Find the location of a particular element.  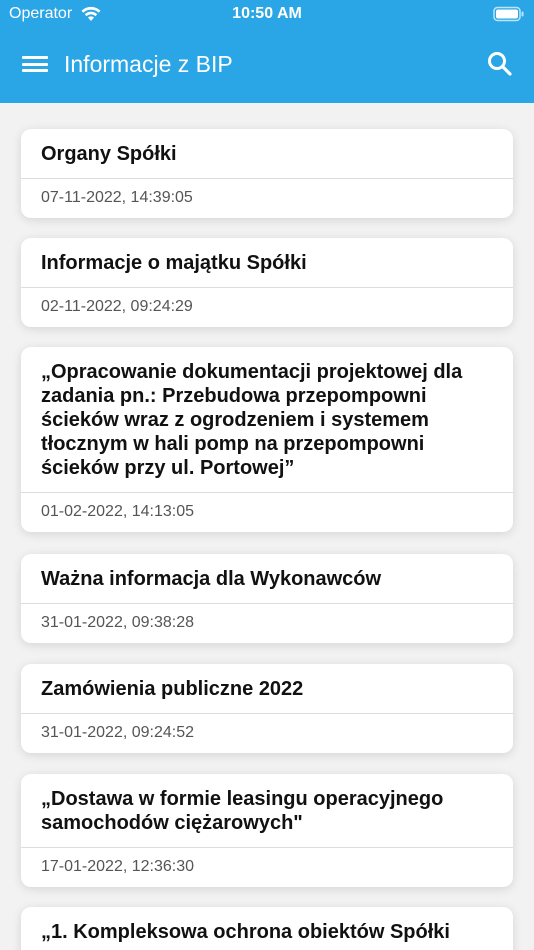

status-time: 10:50 AM is located at coordinates (267, 13).